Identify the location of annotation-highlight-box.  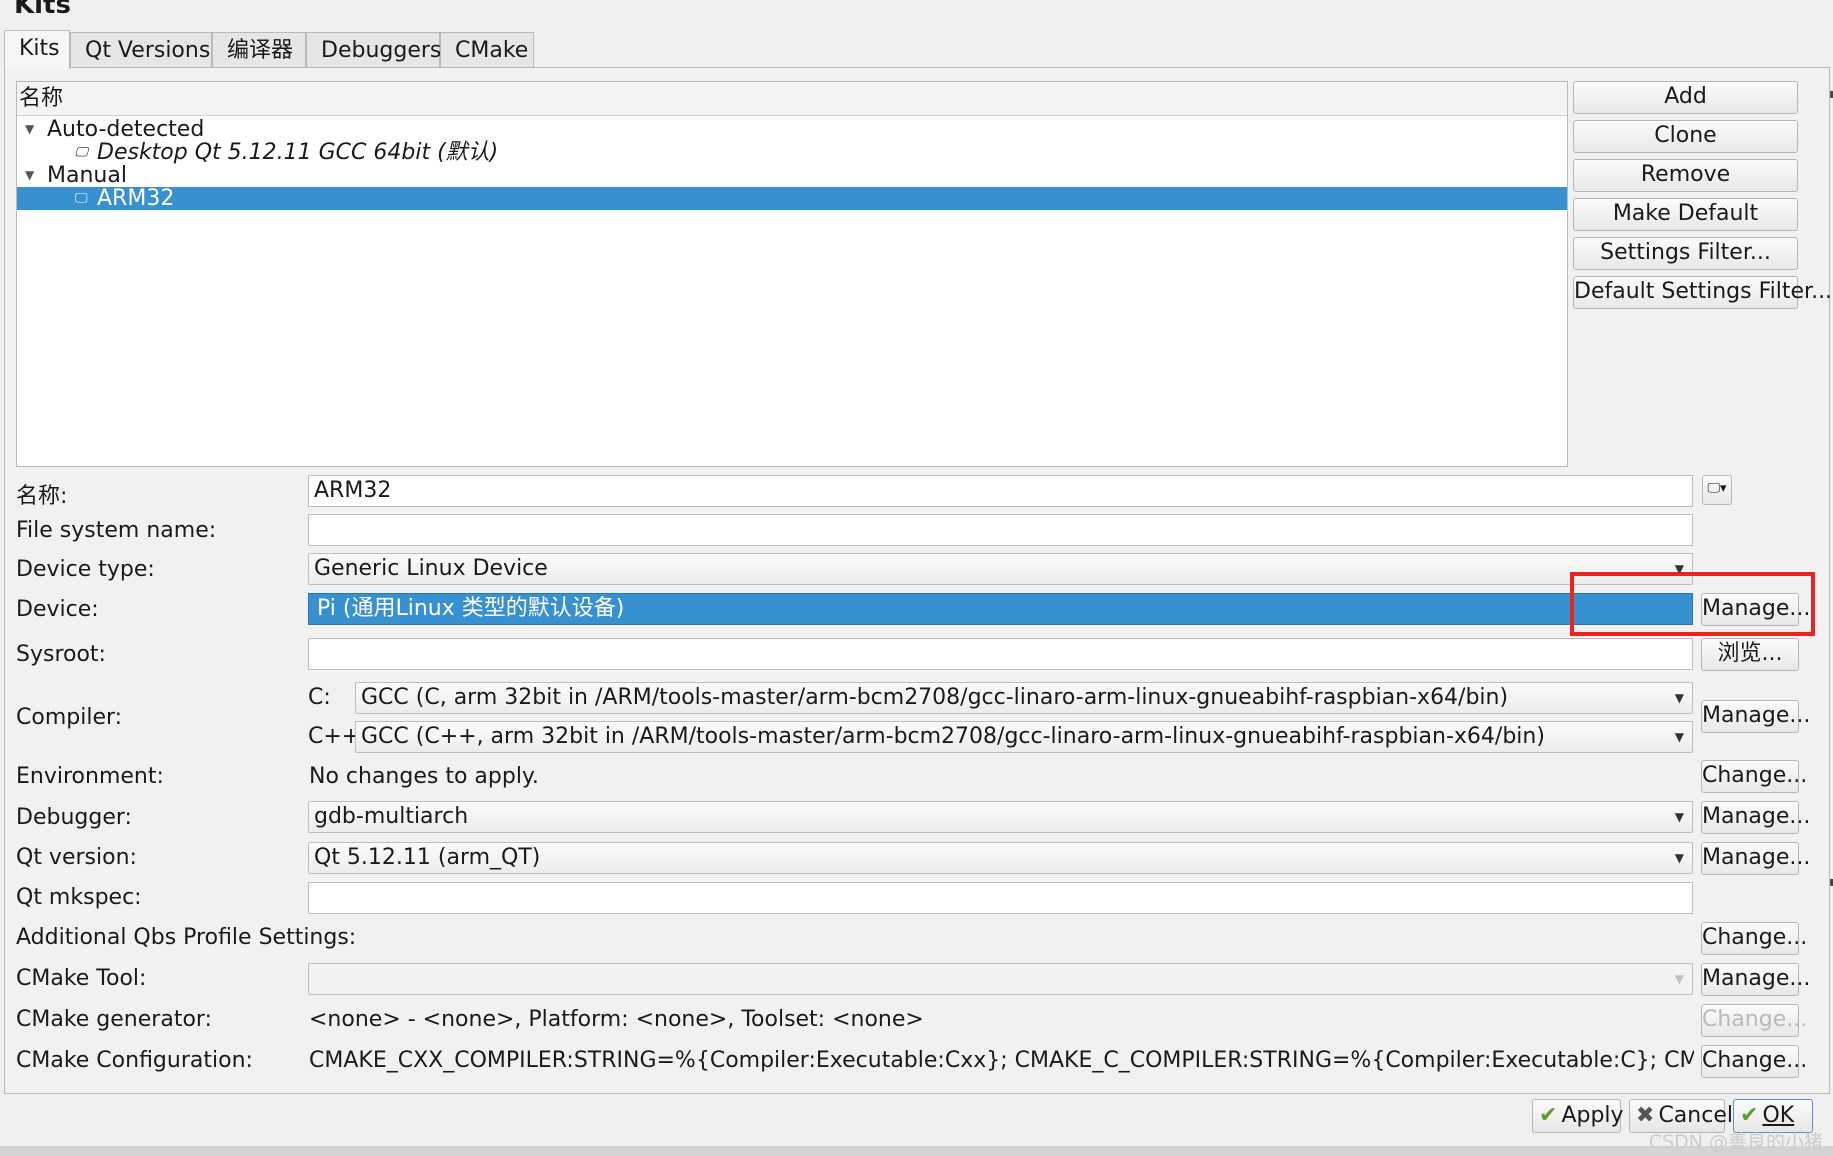
(1692, 604).